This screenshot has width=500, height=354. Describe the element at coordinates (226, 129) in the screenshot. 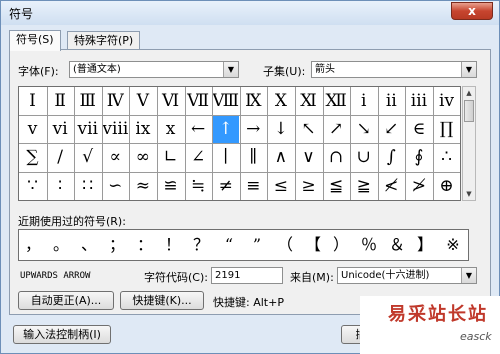

I see `symbol-cell: ↑` at that location.